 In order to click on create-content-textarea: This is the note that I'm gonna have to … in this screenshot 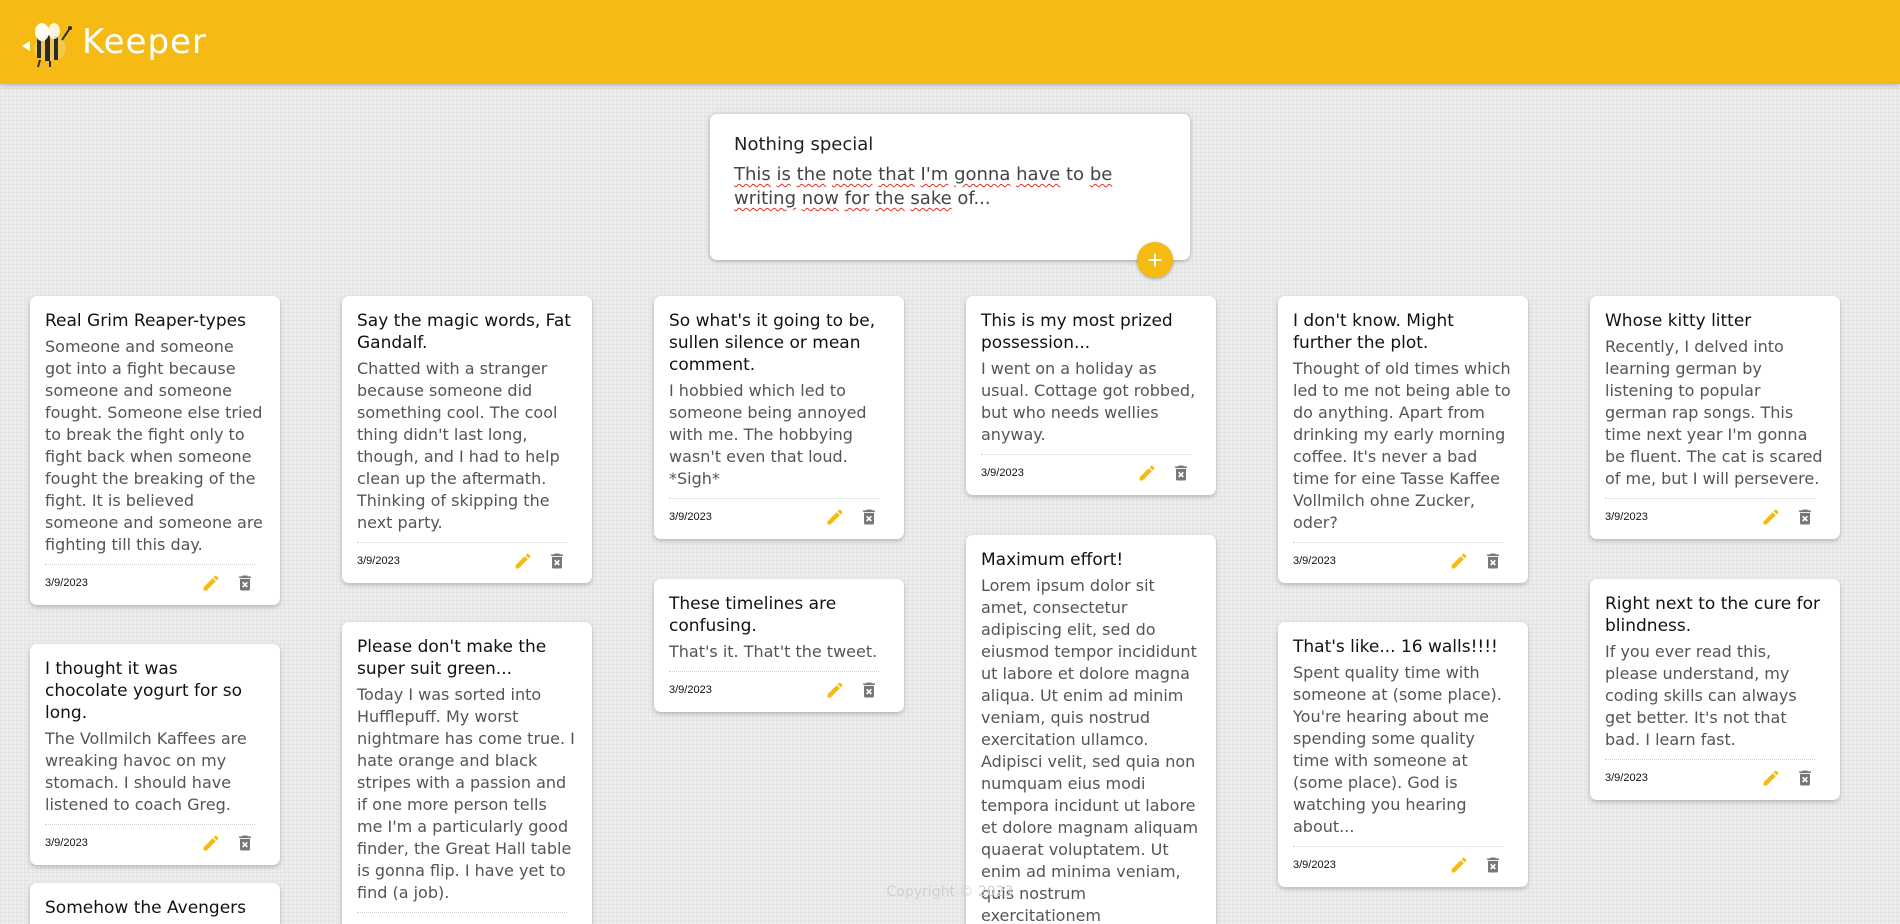, I will do `click(954, 187)`.